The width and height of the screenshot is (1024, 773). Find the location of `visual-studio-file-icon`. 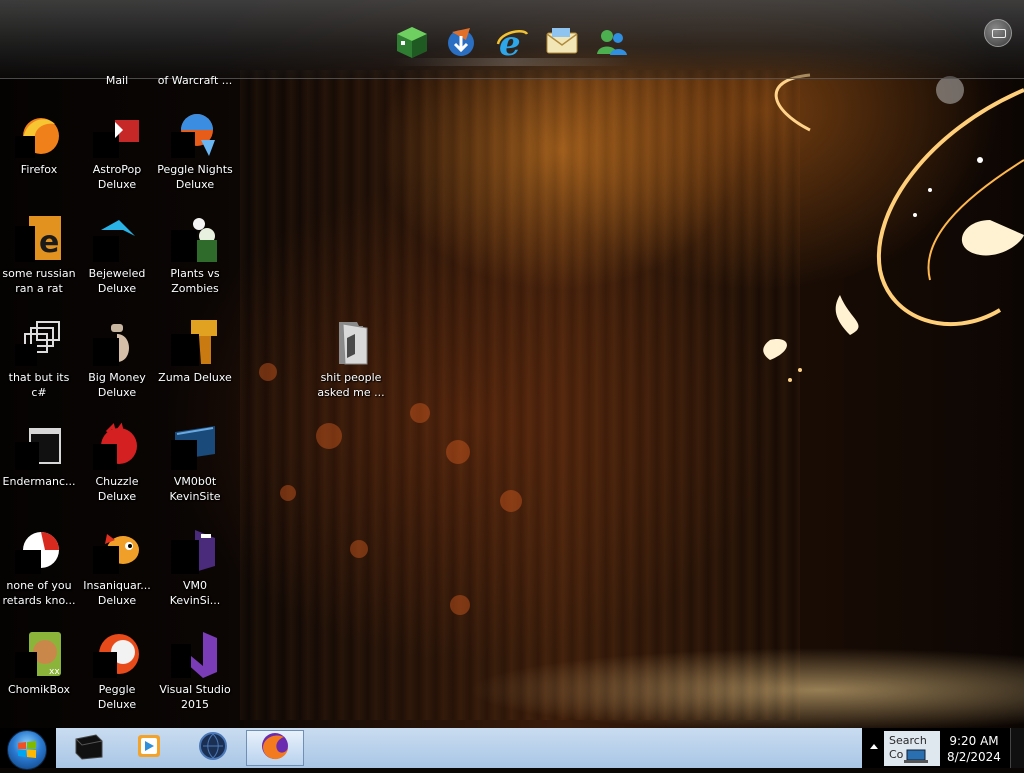

visual-studio-file-icon is located at coordinates (195, 550).